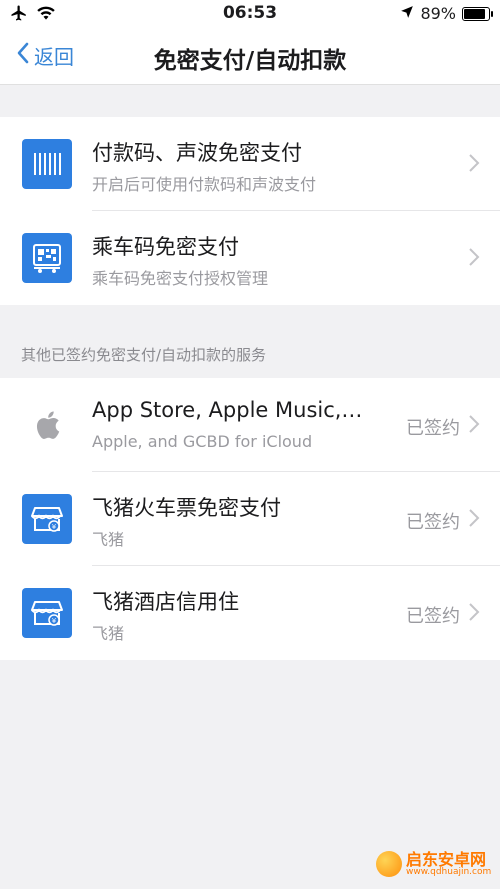  What do you see at coordinates (47, 164) in the screenshot?
I see `barcode-icon` at bounding box center [47, 164].